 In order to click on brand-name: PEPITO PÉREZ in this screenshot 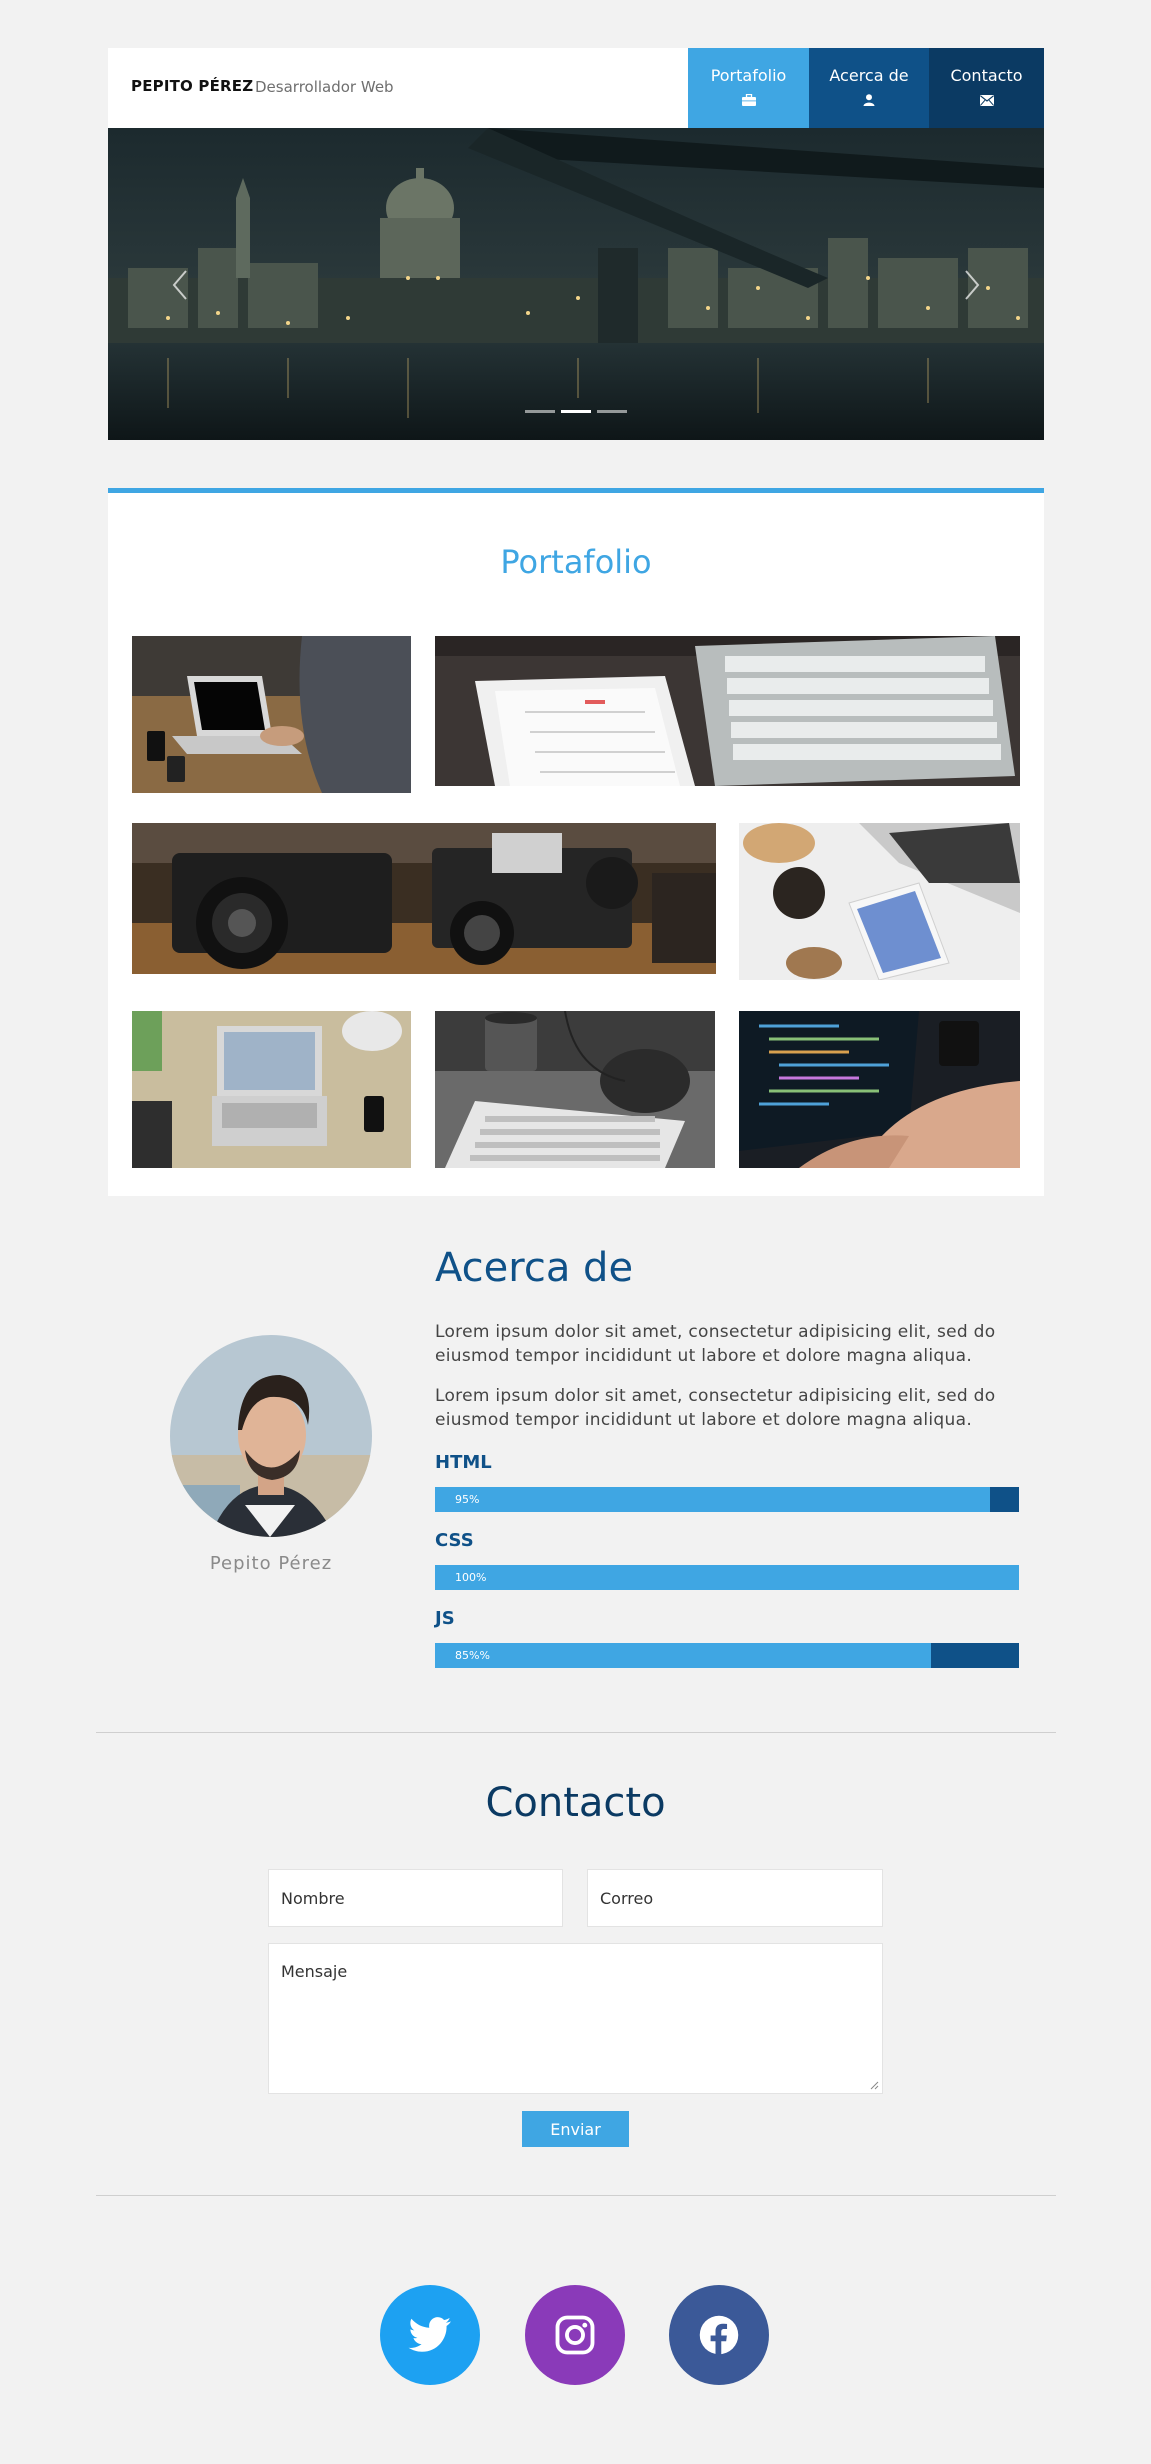, I will do `click(192, 86)`.